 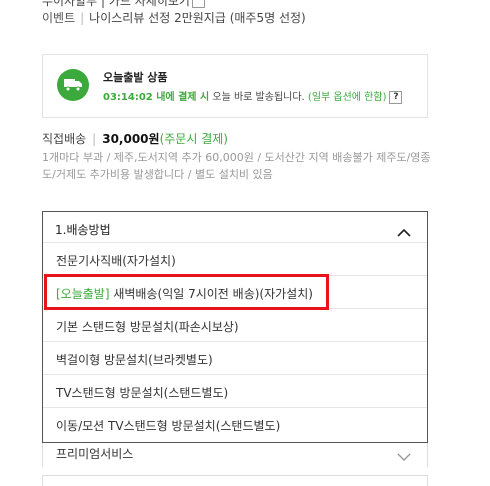 What do you see at coordinates (116, 261) in the screenshot?
I see `option-label: 전문기사직배(자가설치)` at bounding box center [116, 261].